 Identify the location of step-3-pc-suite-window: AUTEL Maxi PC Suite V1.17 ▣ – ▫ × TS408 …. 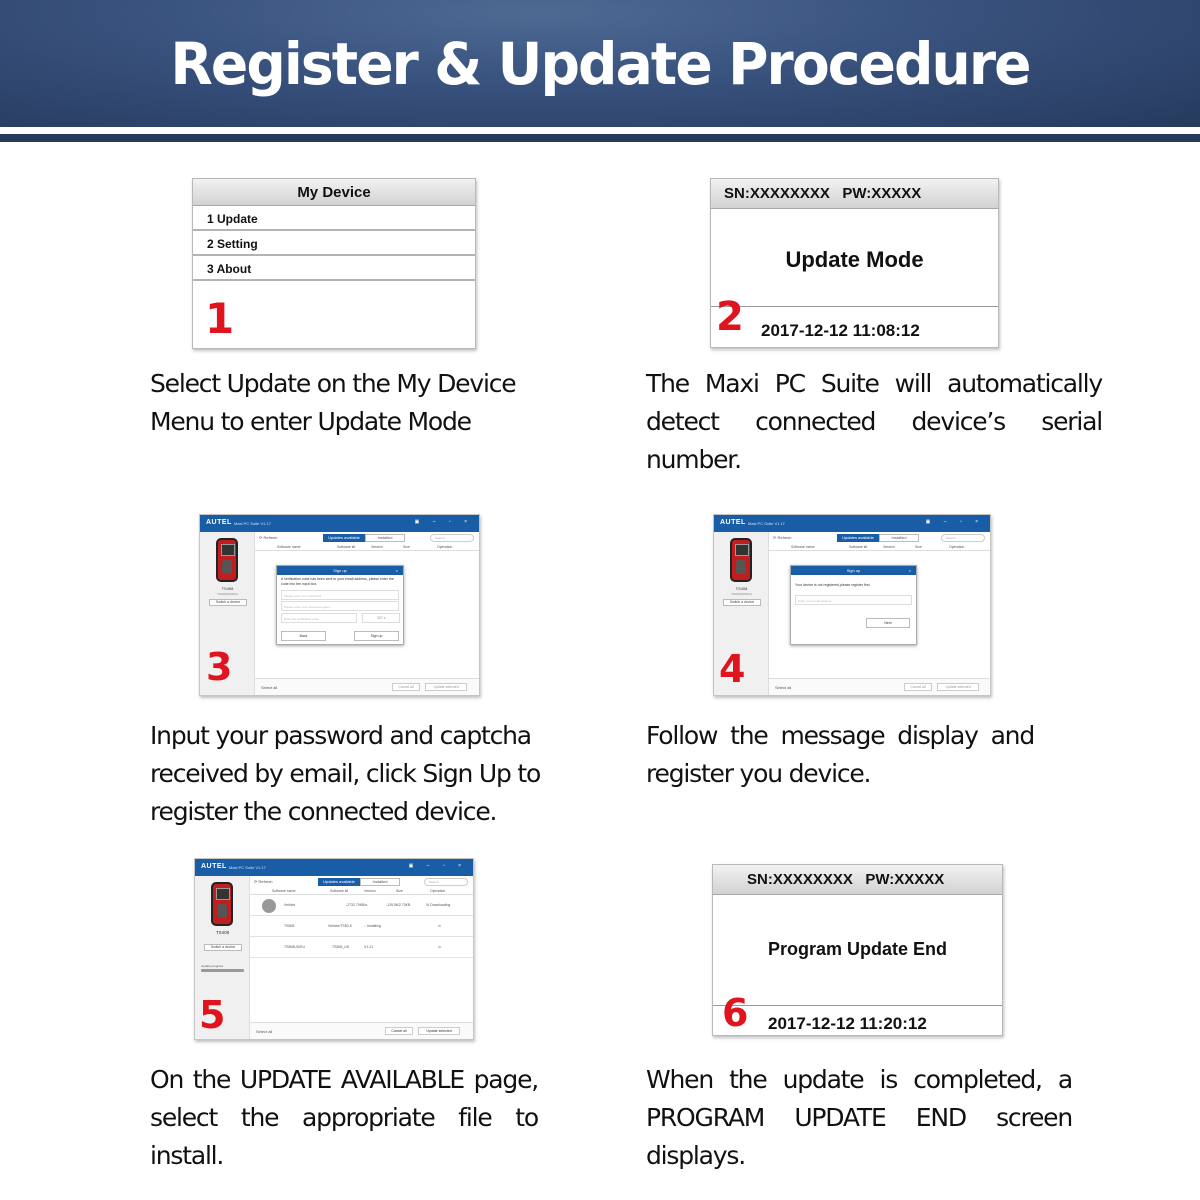
(339, 605).